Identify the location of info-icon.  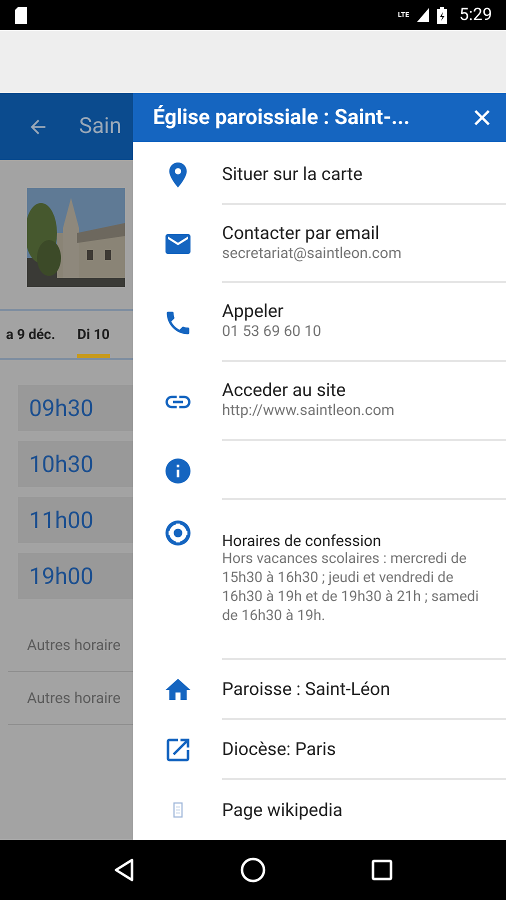
(177, 471).